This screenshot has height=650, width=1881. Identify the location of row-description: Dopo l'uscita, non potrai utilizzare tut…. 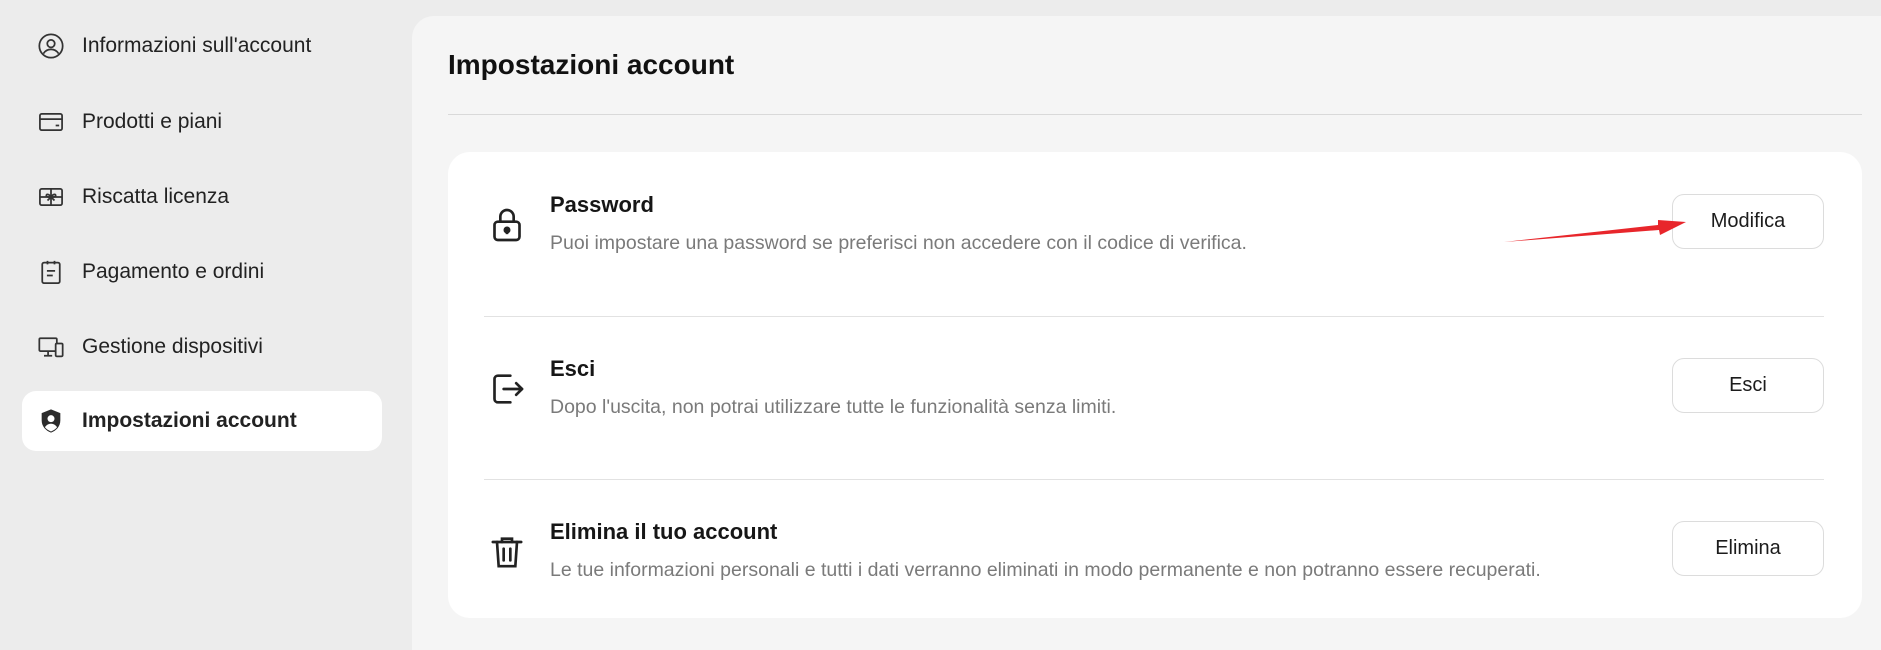
(833, 407).